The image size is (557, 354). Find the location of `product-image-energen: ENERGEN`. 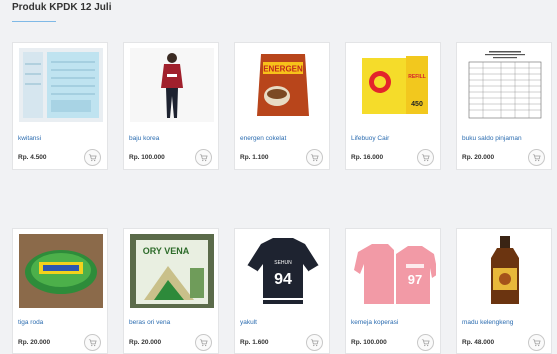

product-image-energen: ENERGEN is located at coordinates (283, 85).